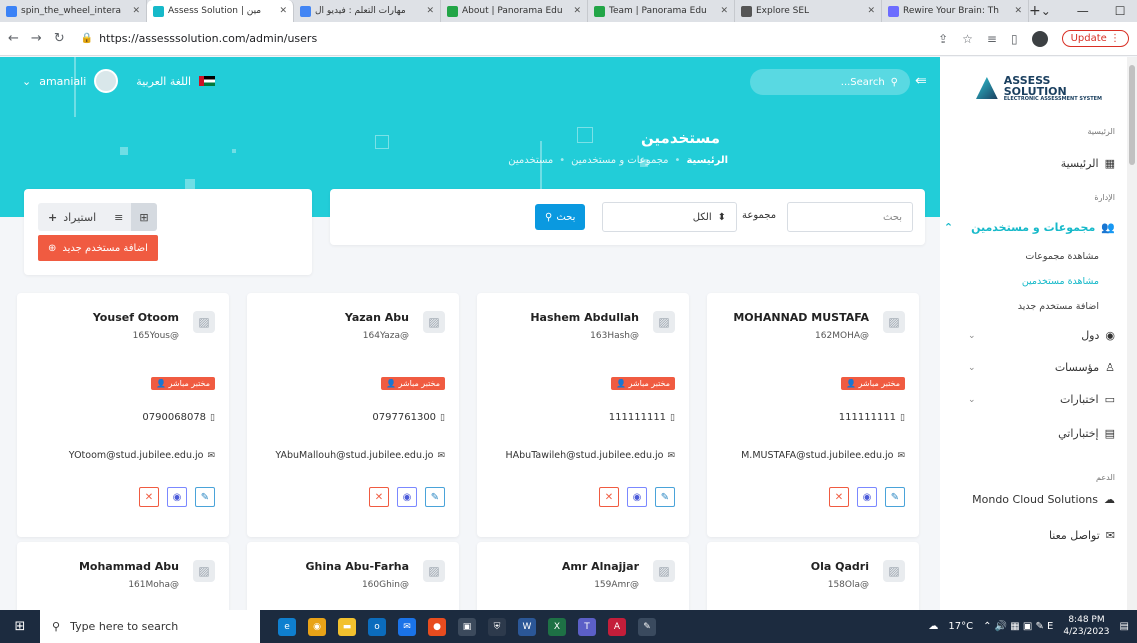 Image resolution: width=1137 pixels, height=643 pixels. Describe the element at coordinates (467, 626) in the screenshot. I see `store-icon: ▣` at that location.